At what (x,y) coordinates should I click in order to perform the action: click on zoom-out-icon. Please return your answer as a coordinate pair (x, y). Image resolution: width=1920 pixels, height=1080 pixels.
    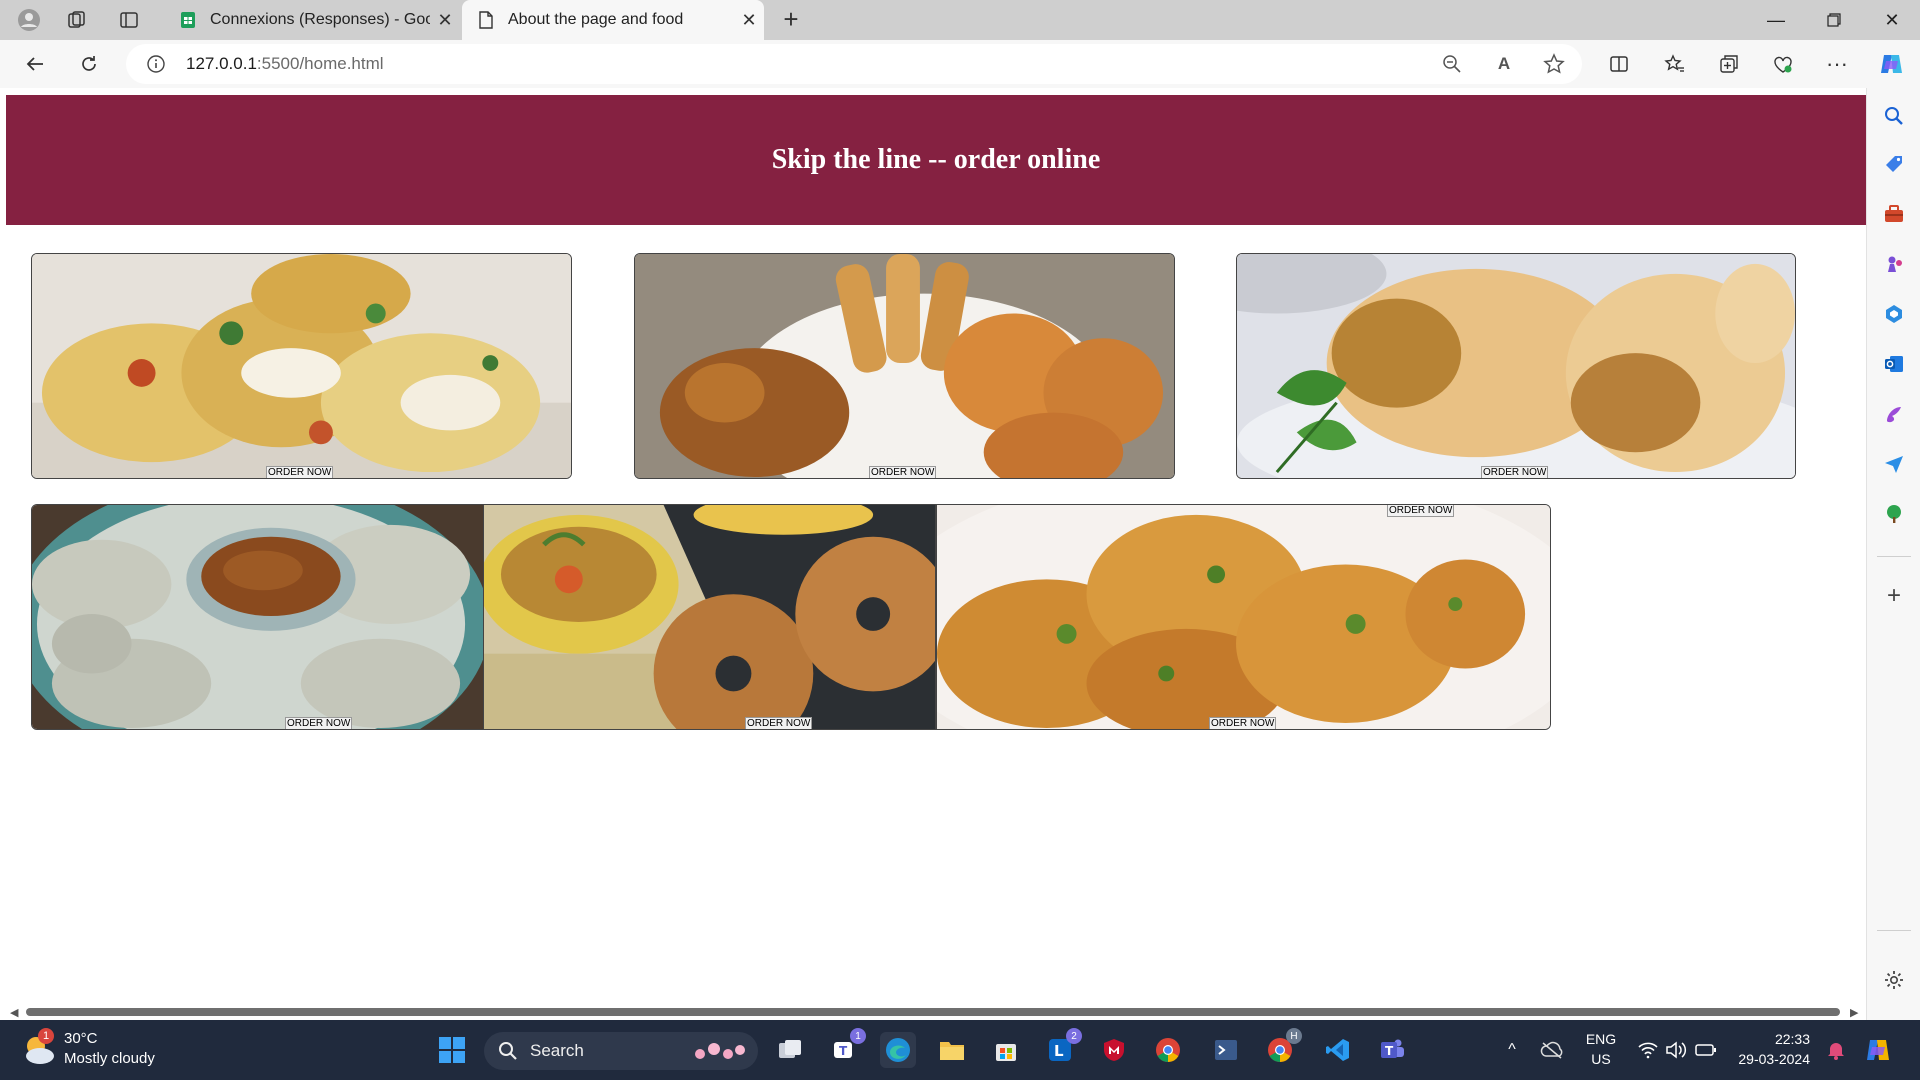
    Looking at the image, I should click on (1452, 64).